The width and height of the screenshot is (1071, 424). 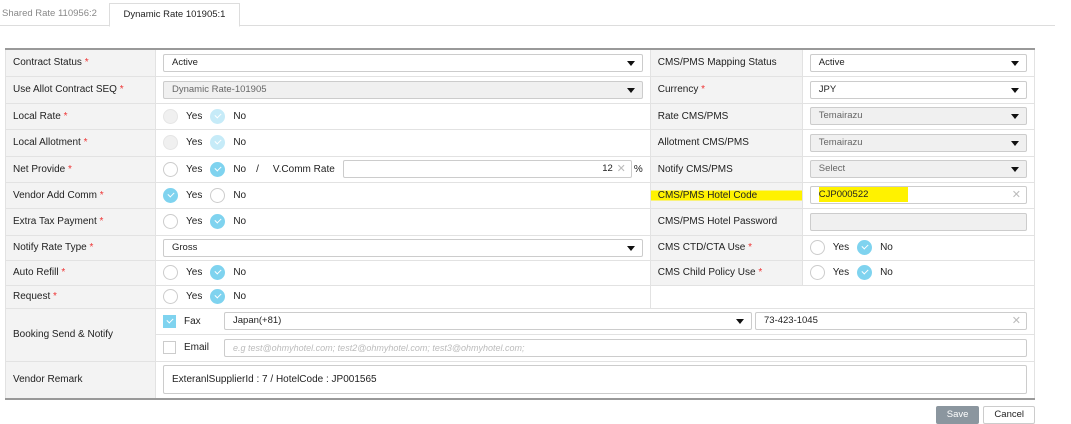 What do you see at coordinates (49, 15) in the screenshot?
I see `tab-shared-rate: Shared Rate 110956:2` at bounding box center [49, 15].